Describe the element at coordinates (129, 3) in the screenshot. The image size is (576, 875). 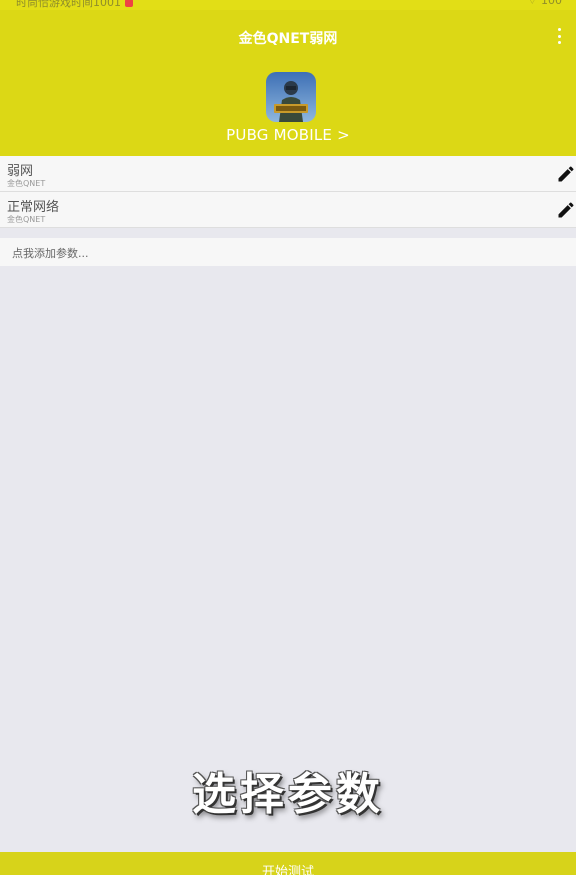
I see `notification-icon` at that location.